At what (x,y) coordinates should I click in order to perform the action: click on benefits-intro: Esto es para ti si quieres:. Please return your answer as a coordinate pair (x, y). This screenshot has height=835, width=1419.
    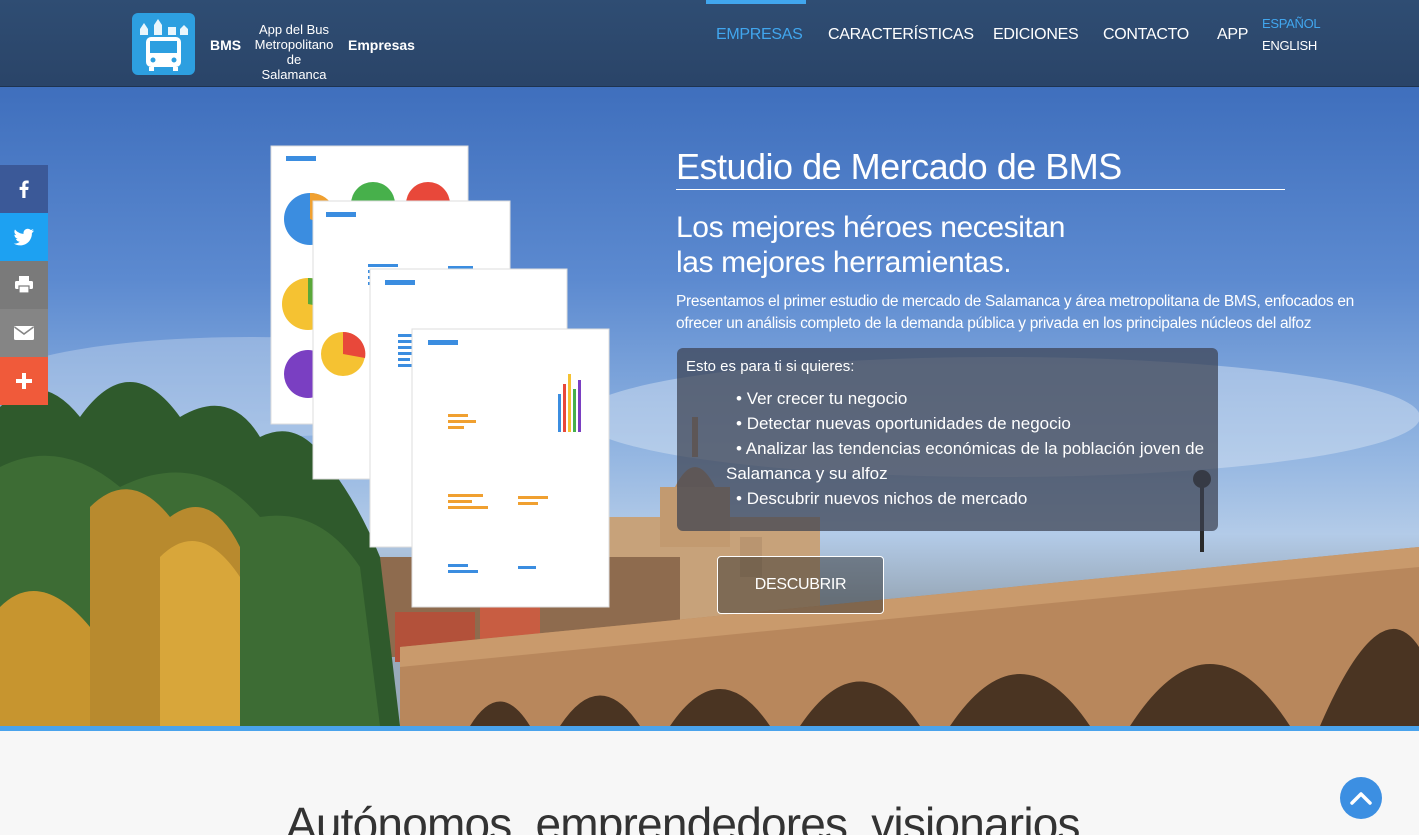
    Looking at the image, I should click on (770, 366).